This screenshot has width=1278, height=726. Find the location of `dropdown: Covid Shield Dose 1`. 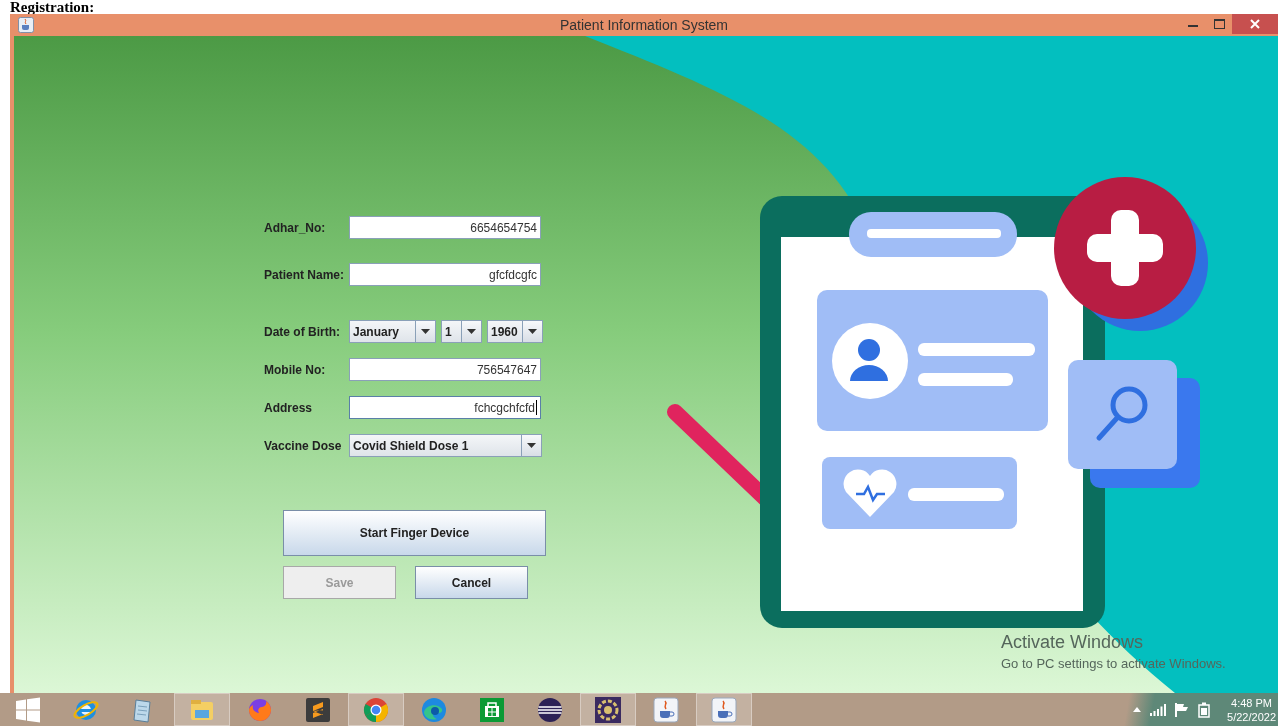

dropdown: Covid Shield Dose 1 is located at coordinates (445, 445).